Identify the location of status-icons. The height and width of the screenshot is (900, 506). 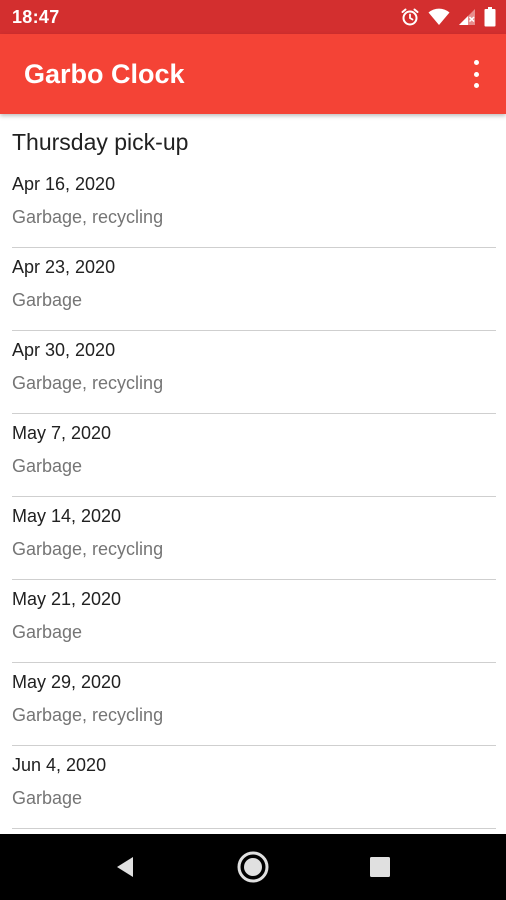
(448, 17).